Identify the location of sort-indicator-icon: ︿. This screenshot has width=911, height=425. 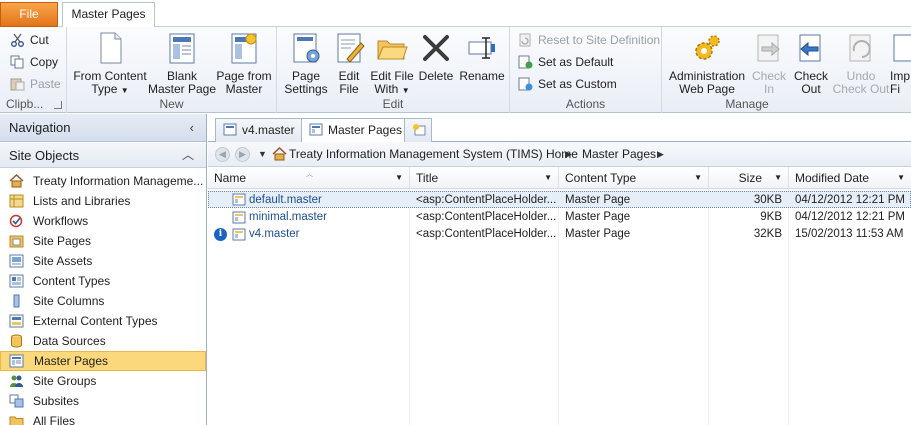
(309, 174).